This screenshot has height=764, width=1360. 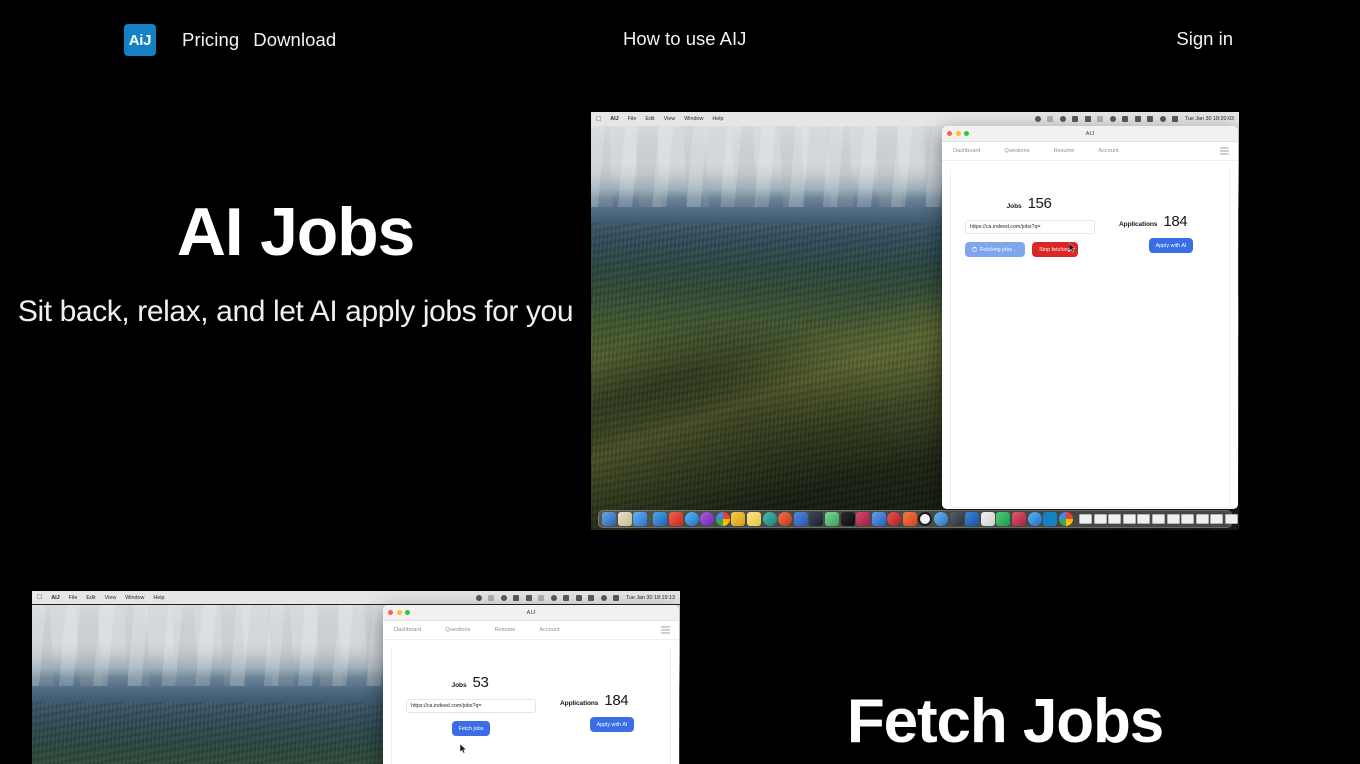 What do you see at coordinates (1175, 119) in the screenshot?
I see `control-center-icon` at bounding box center [1175, 119].